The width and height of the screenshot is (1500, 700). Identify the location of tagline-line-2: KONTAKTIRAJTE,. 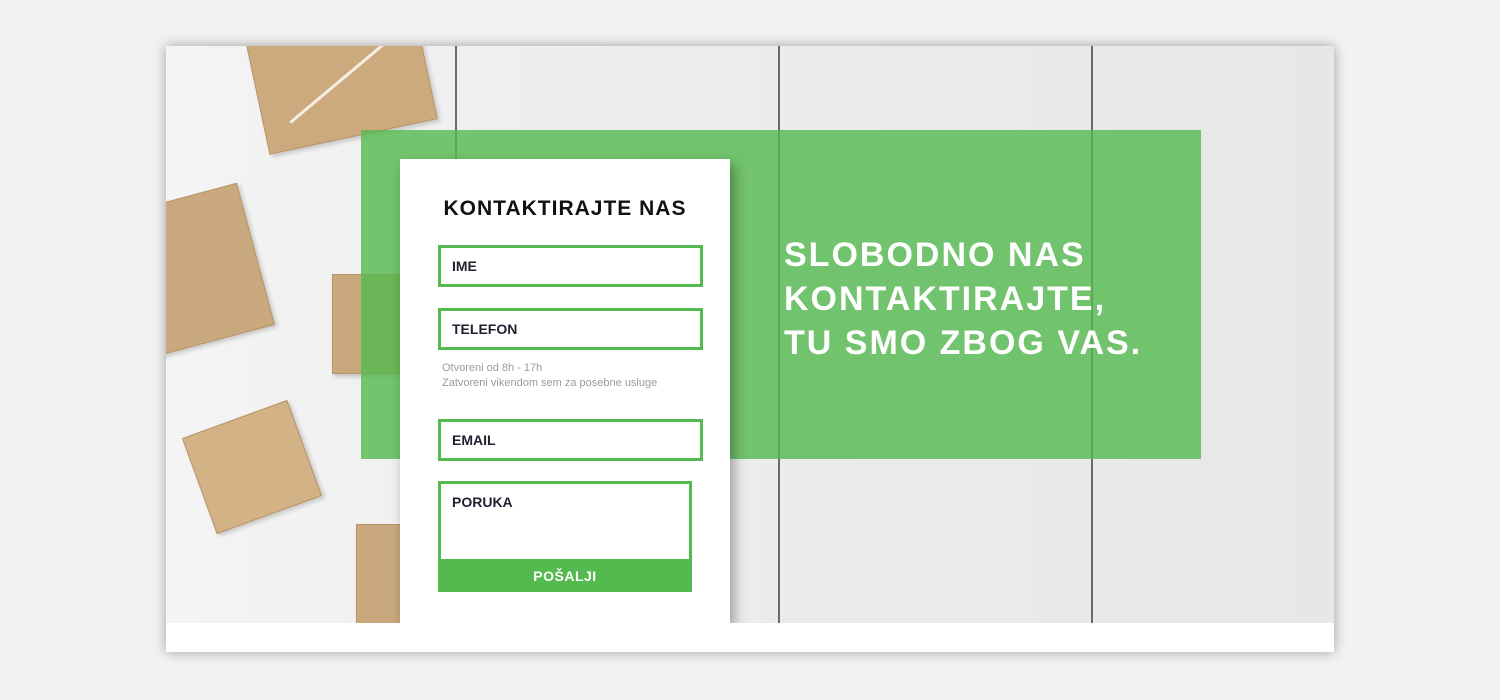
(945, 299).